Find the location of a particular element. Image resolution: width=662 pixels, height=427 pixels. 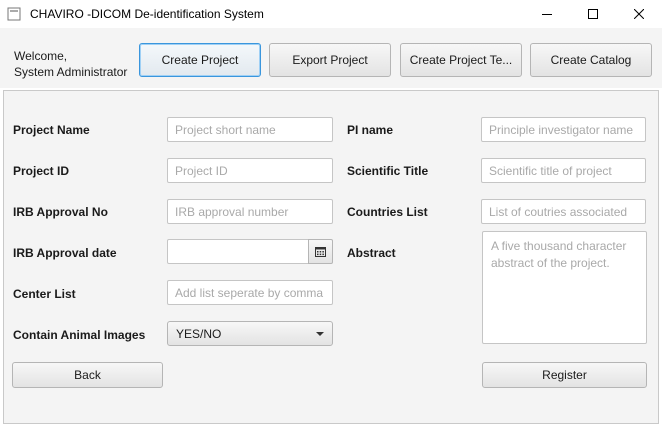

scientific-title-label: Scientific Title is located at coordinates (388, 171).